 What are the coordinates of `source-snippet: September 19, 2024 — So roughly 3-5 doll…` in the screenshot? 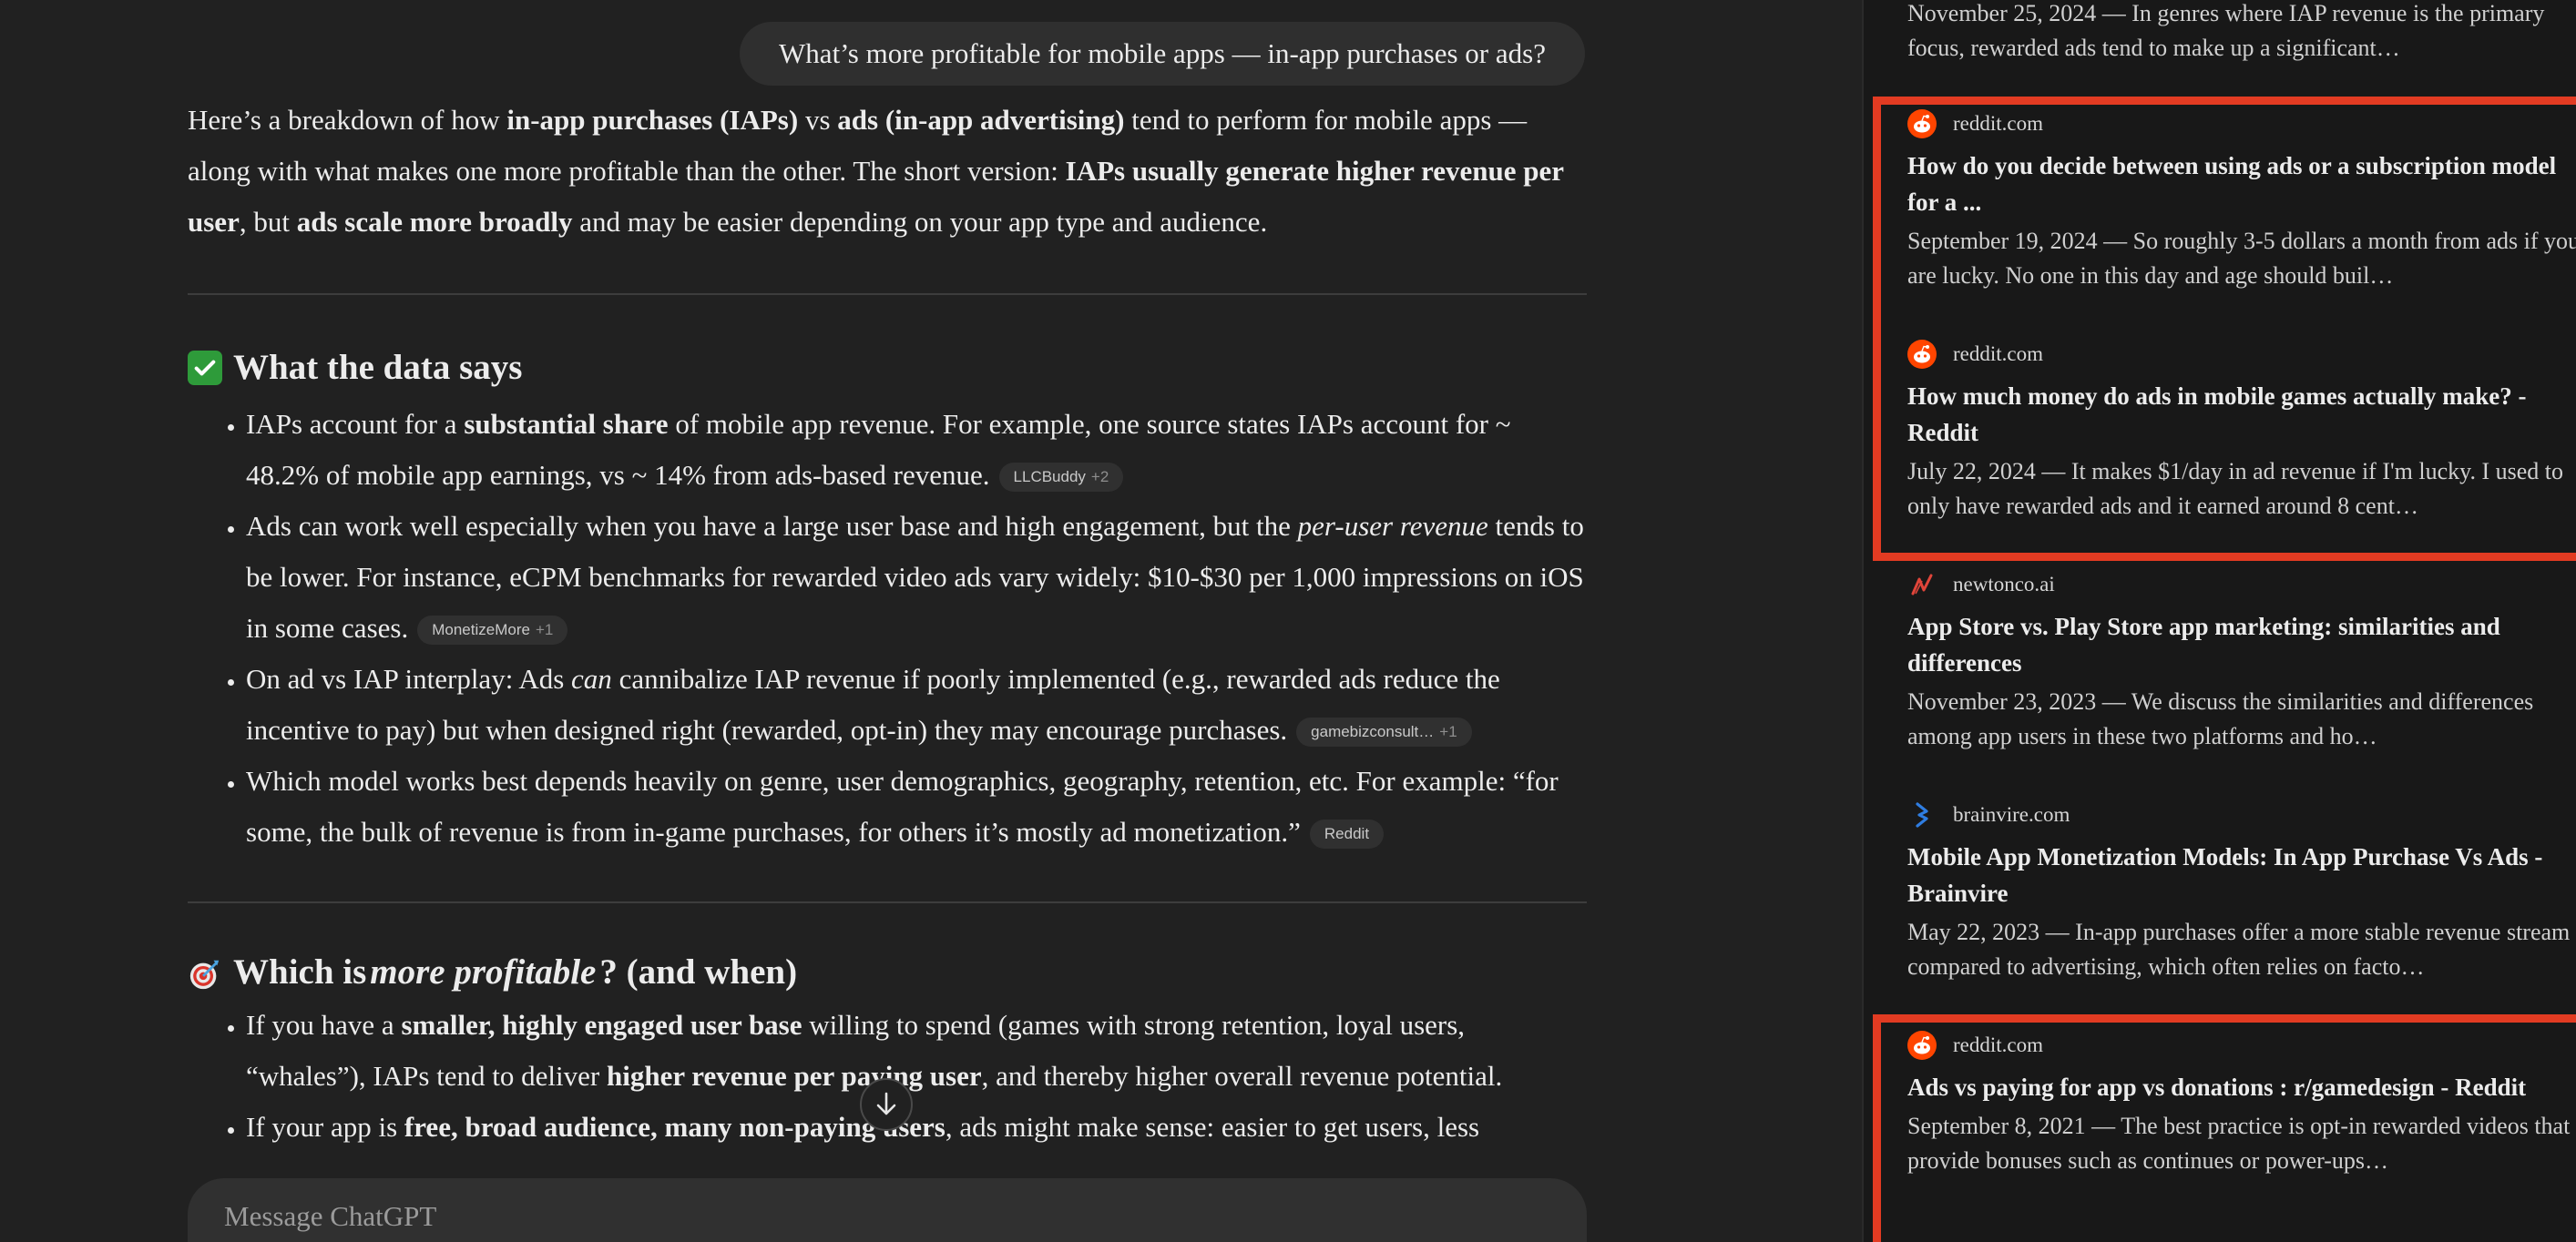 It's located at (2241, 258).